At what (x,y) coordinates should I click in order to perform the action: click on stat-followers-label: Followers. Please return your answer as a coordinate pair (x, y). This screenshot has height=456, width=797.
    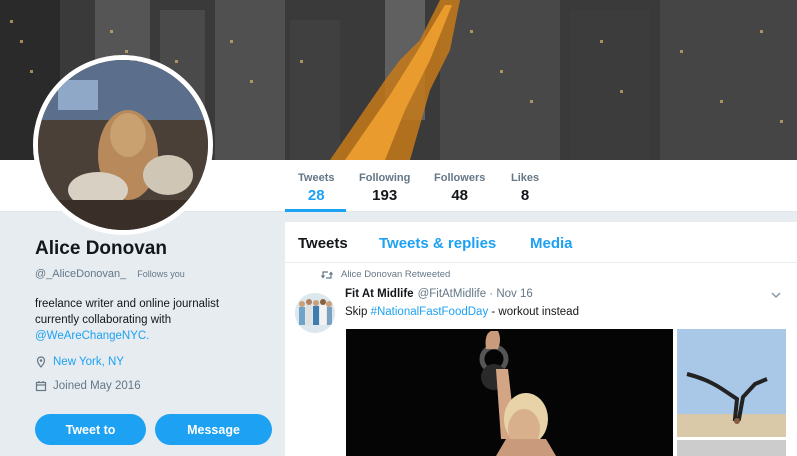
    Looking at the image, I should click on (460, 178).